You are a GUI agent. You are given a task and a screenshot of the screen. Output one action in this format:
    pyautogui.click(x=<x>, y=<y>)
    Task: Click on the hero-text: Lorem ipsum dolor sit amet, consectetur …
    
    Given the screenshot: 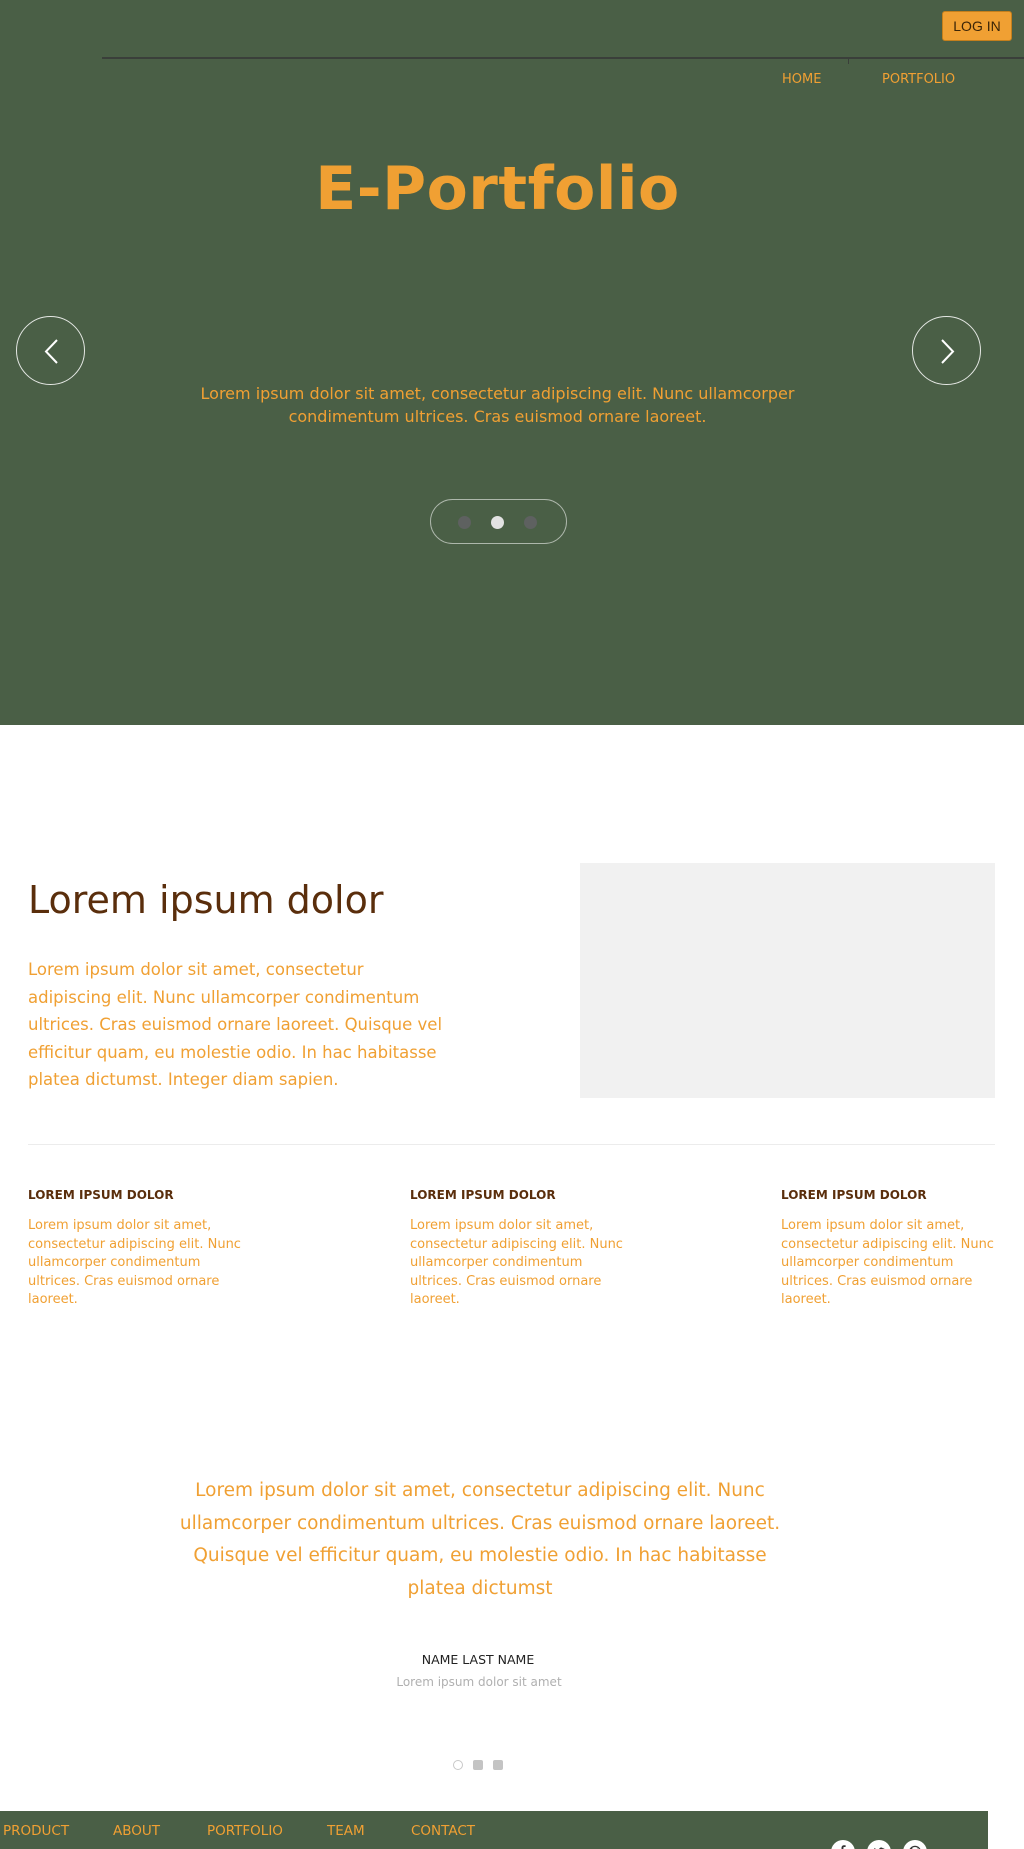 What is the action you would take?
    pyautogui.click(x=497, y=405)
    